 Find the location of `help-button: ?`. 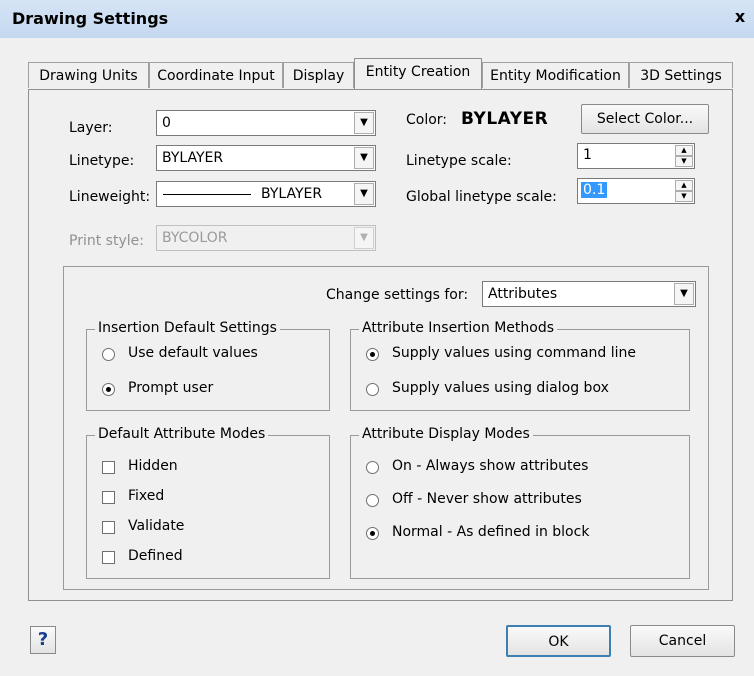

help-button: ? is located at coordinates (43, 640).